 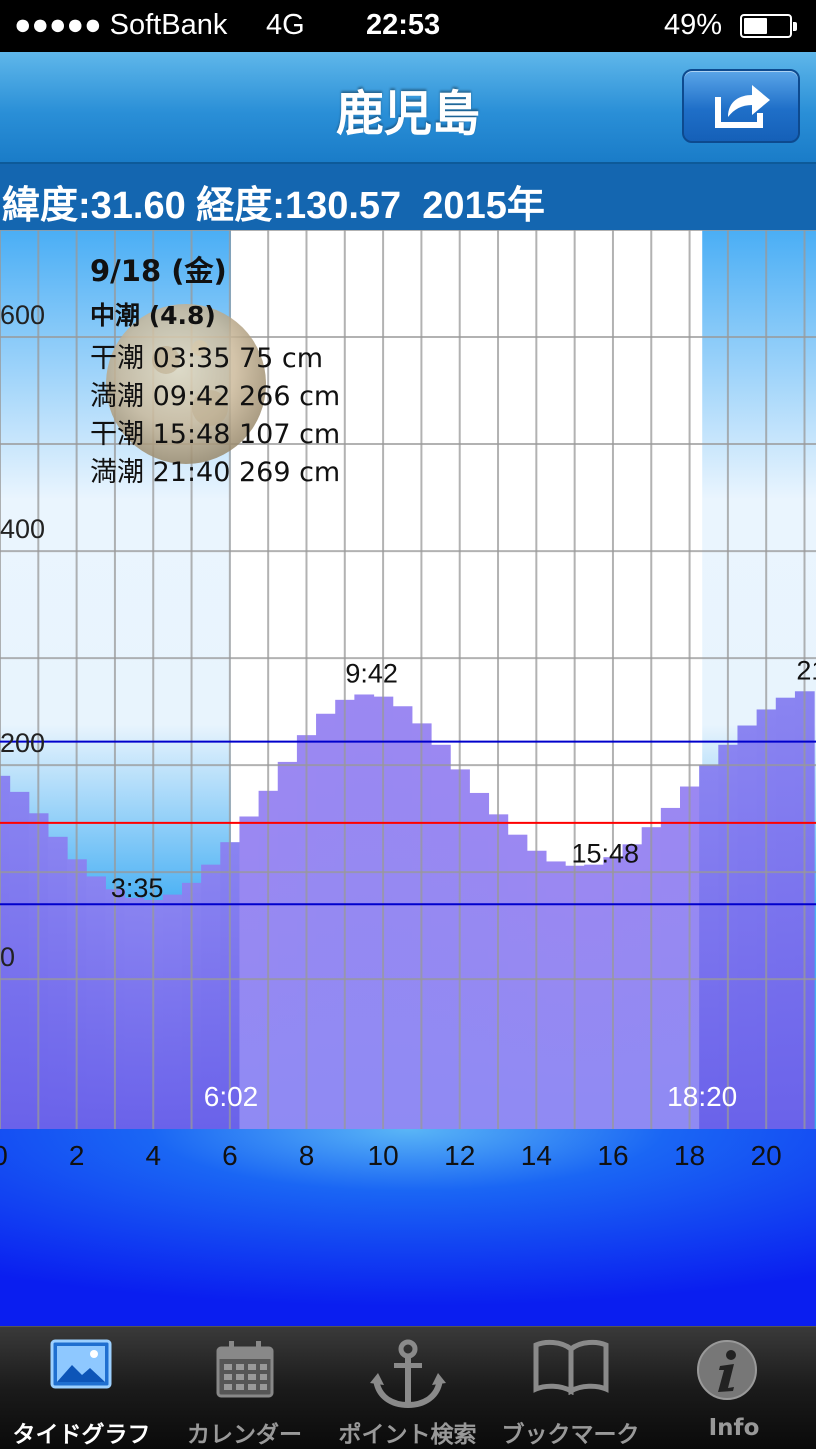 What do you see at coordinates (231, 1096) in the screenshot?
I see `sun-time-label: 6:02` at bounding box center [231, 1096].